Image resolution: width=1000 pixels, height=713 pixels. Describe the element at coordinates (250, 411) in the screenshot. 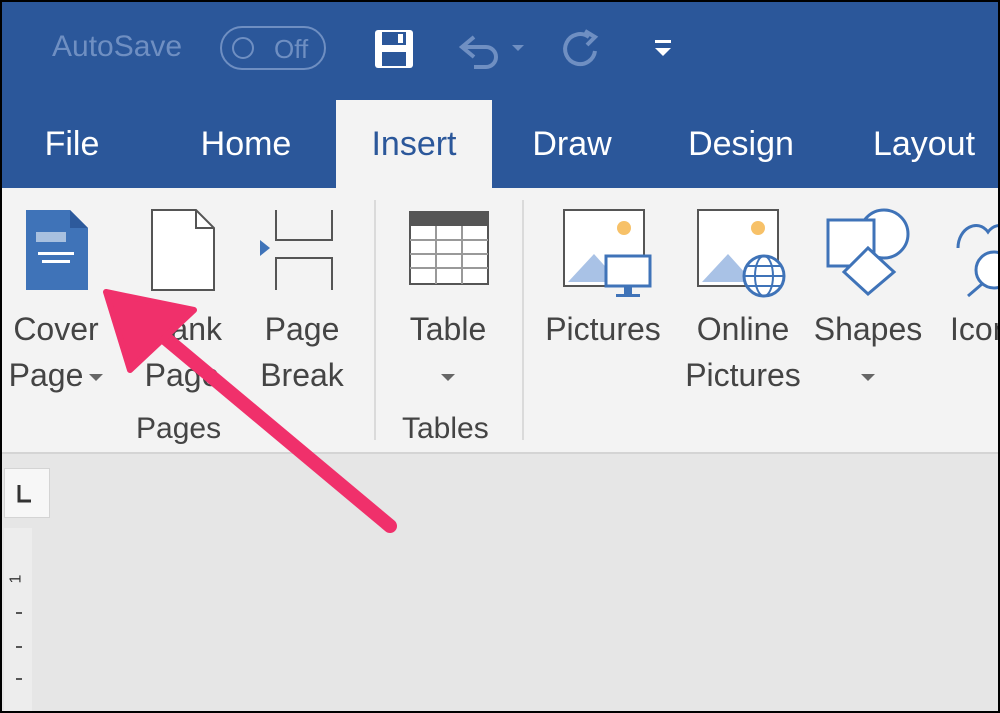

I see `annotation-arrow` at that location.